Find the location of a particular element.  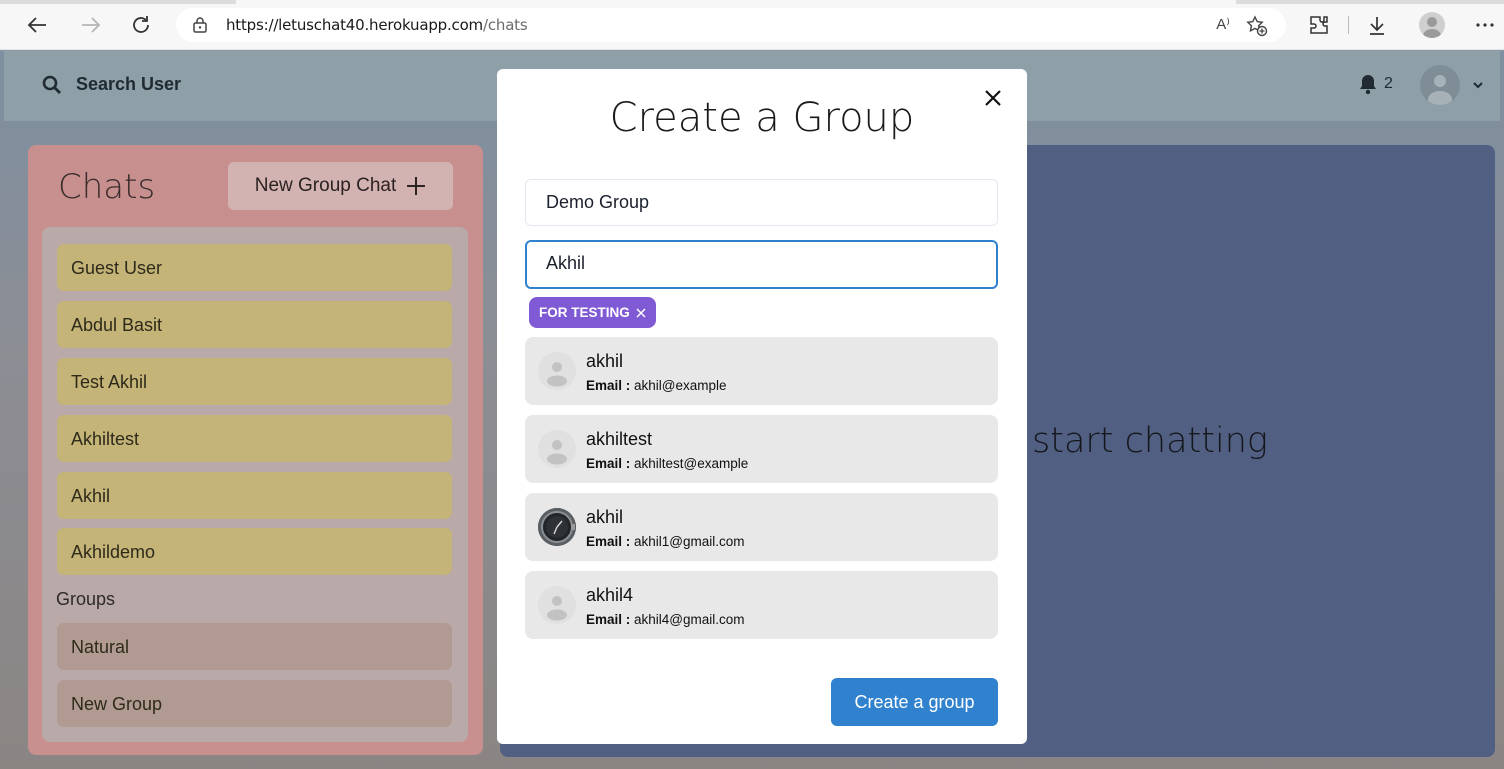

url-host: https://letuschat40.herokuapp.com is located at coordinates (354, 25).